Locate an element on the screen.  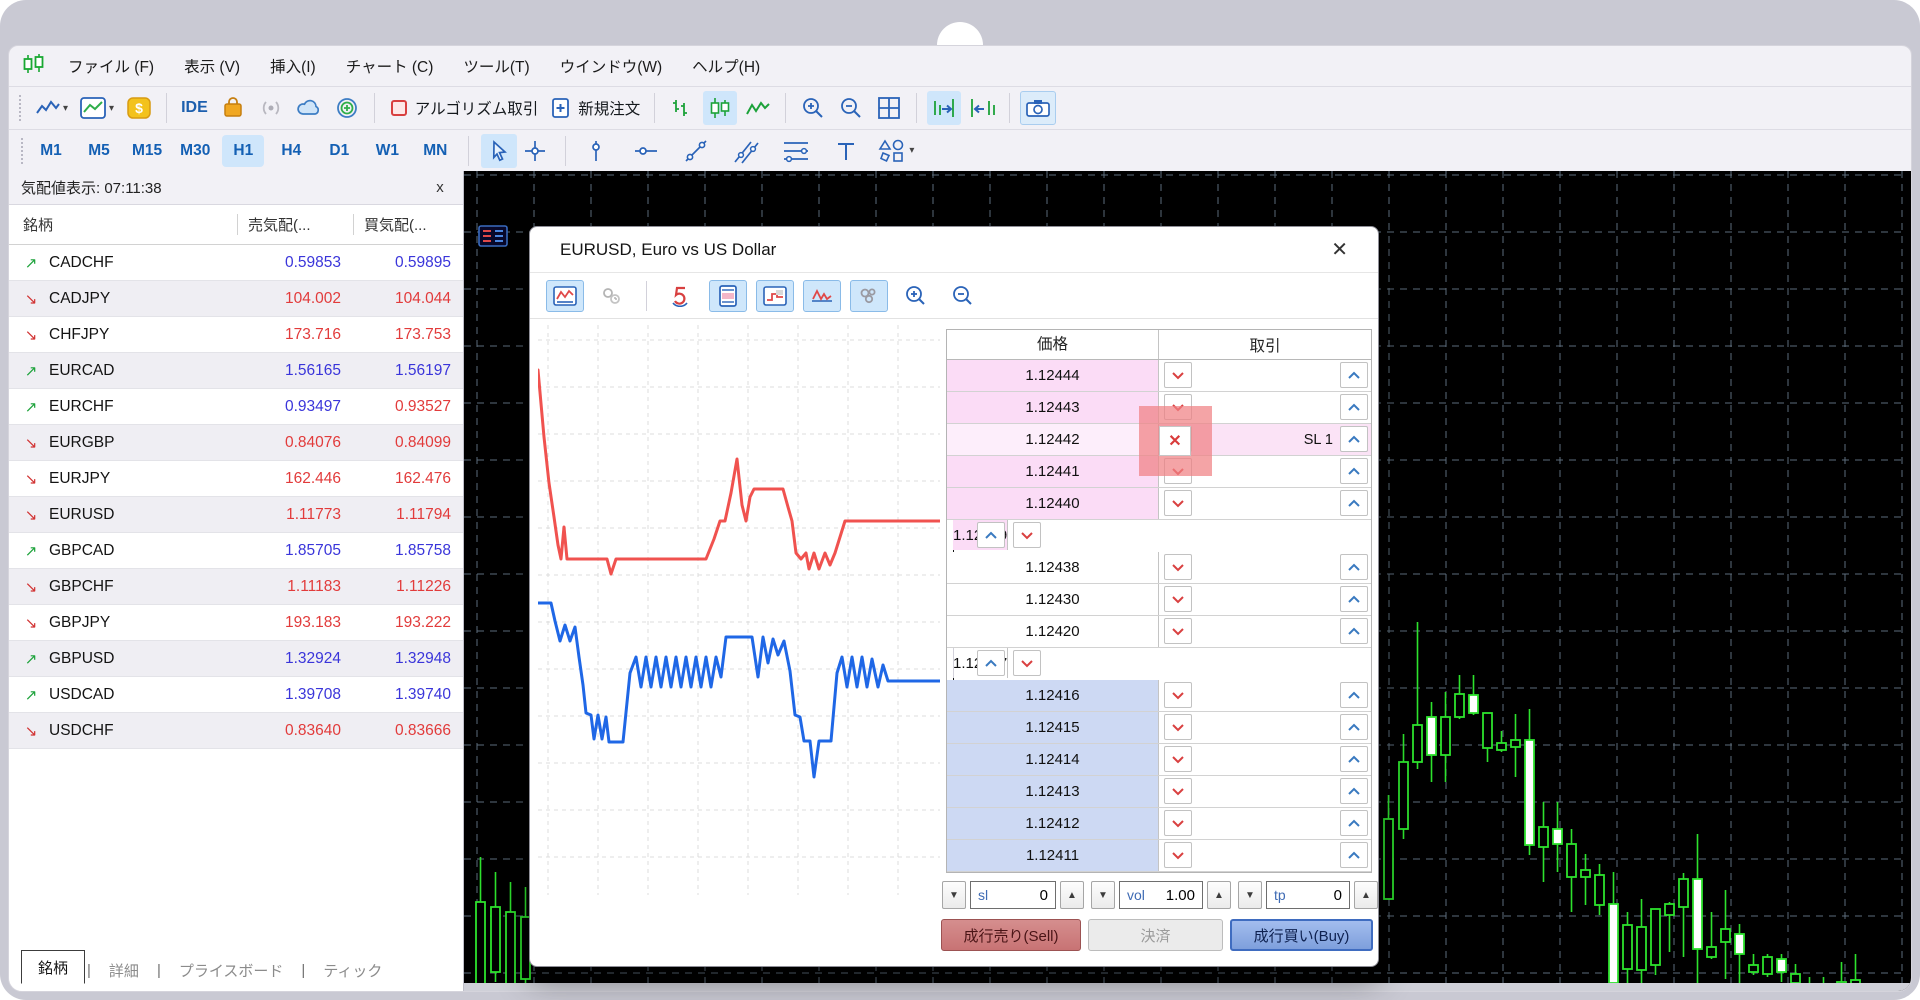
metaeditor-ide-button: IDE is located at coordinates (194, 108).